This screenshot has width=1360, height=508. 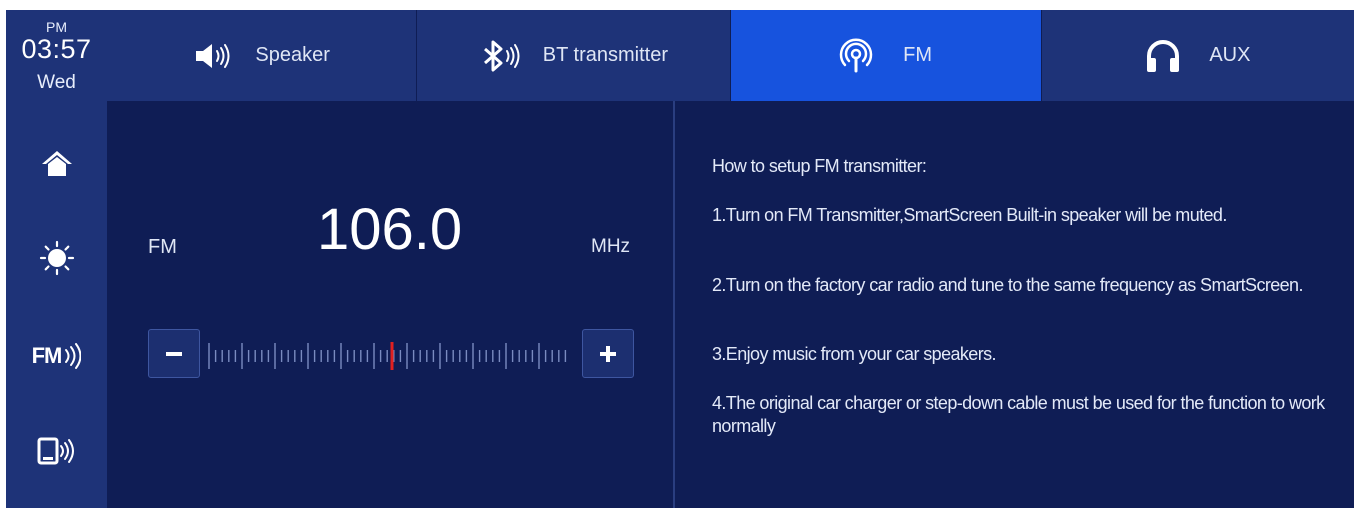 I want to click on tab-aux: AUX, so click(x=1197, y=55).